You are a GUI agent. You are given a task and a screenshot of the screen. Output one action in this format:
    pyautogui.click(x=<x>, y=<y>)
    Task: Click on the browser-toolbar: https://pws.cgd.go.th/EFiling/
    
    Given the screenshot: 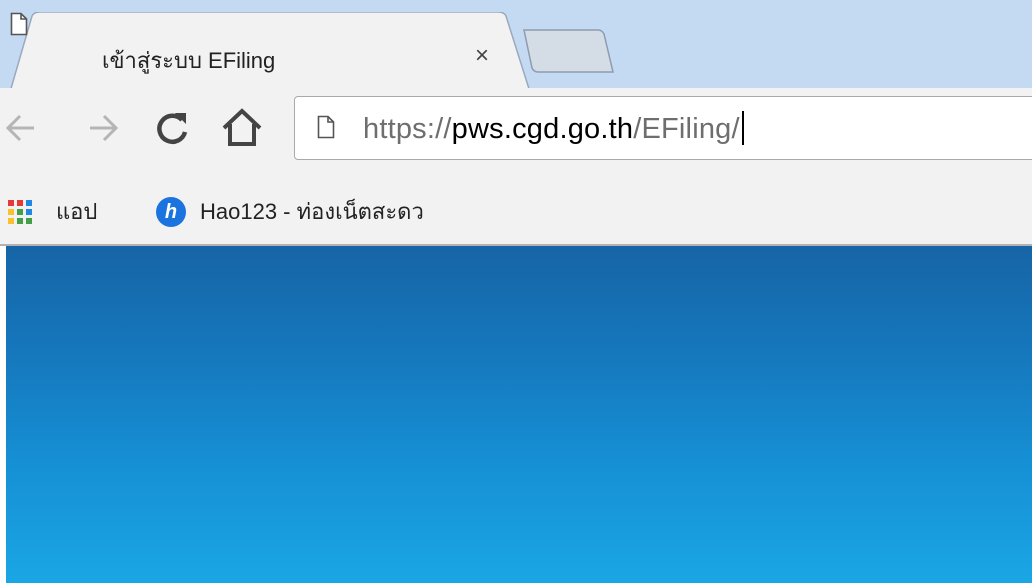 What is the action you would take?
    pyautogui.click(x=516, y=130)
    